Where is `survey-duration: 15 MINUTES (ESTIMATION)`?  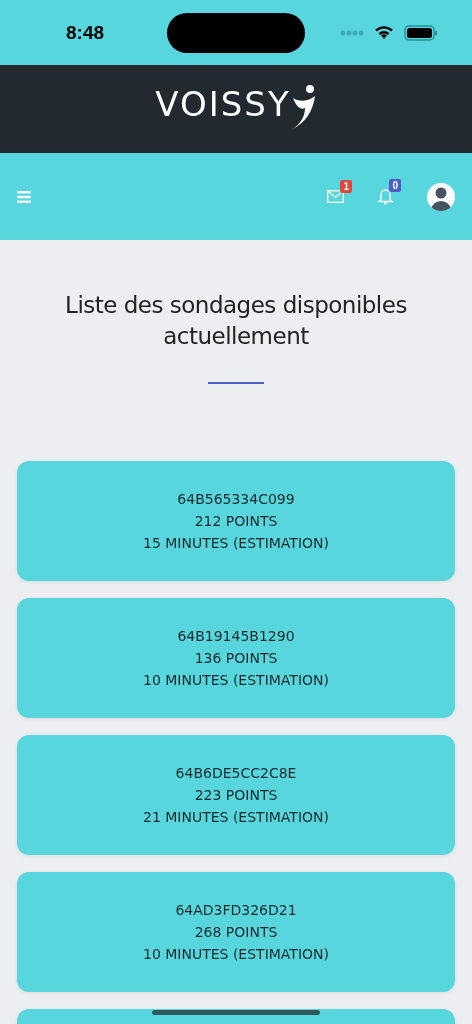 survey-duration: 15 MINUTES (ESTIMATION) is located at coordinates (236, 543).